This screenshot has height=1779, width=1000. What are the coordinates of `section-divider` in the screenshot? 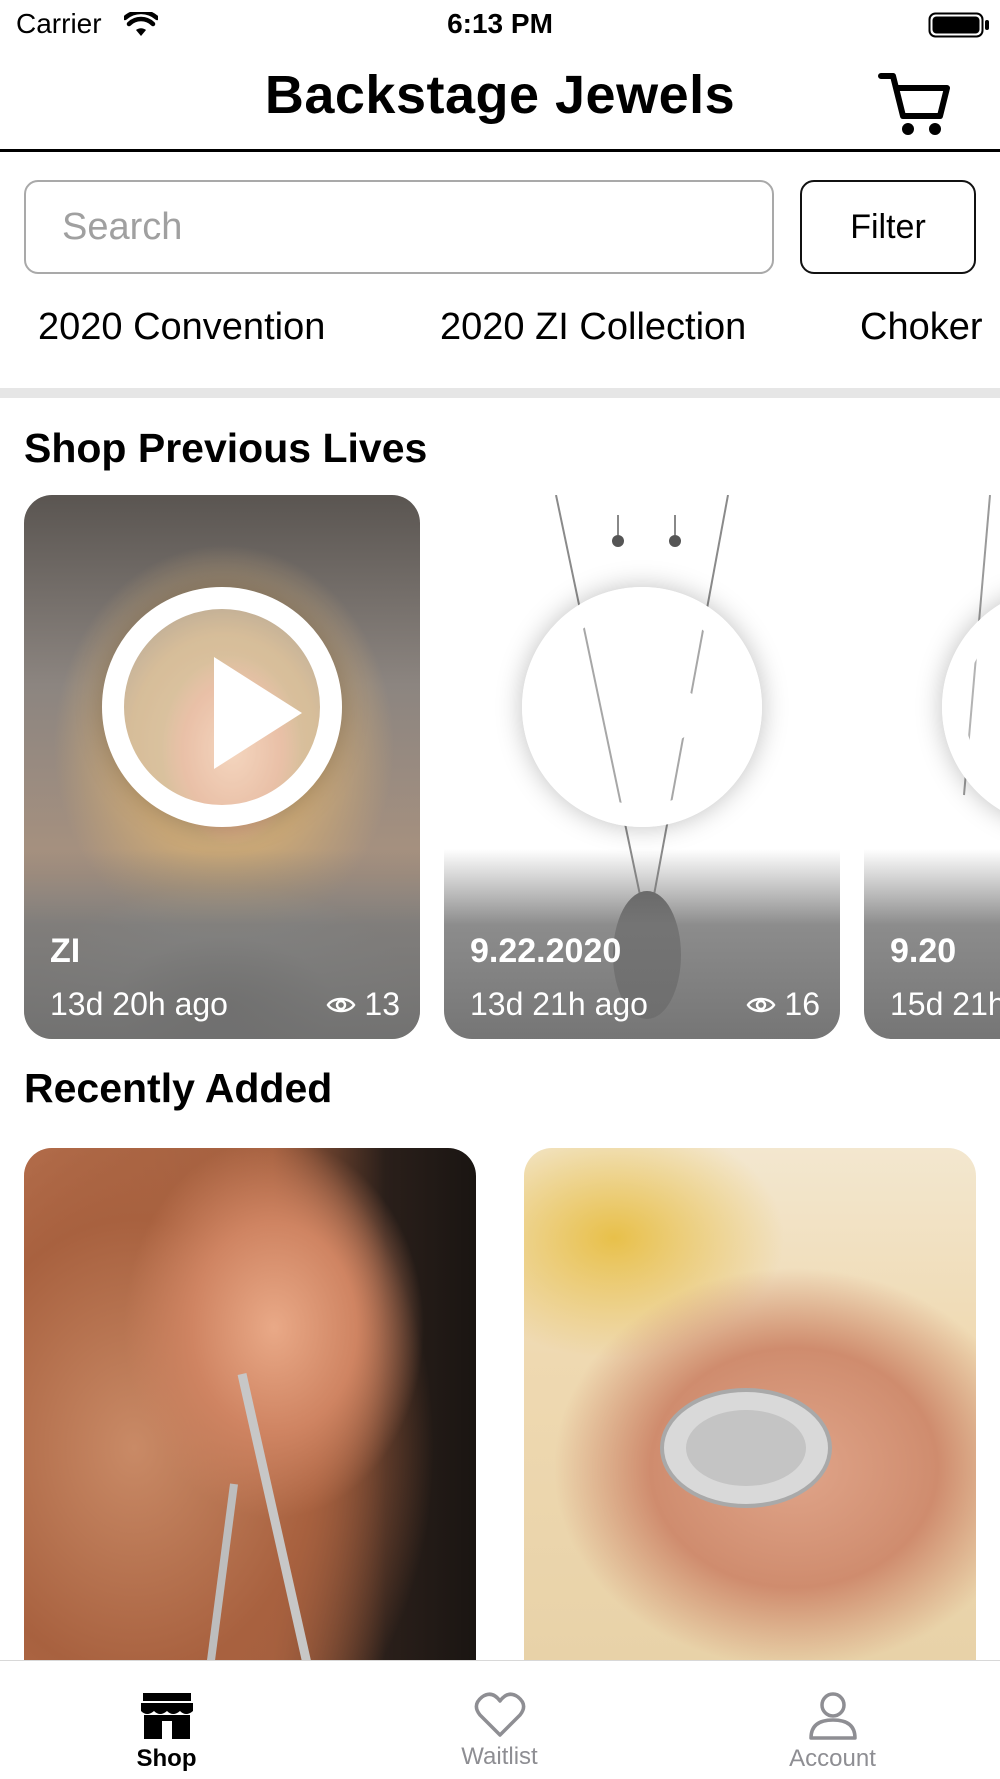 It's located at (500, 393).